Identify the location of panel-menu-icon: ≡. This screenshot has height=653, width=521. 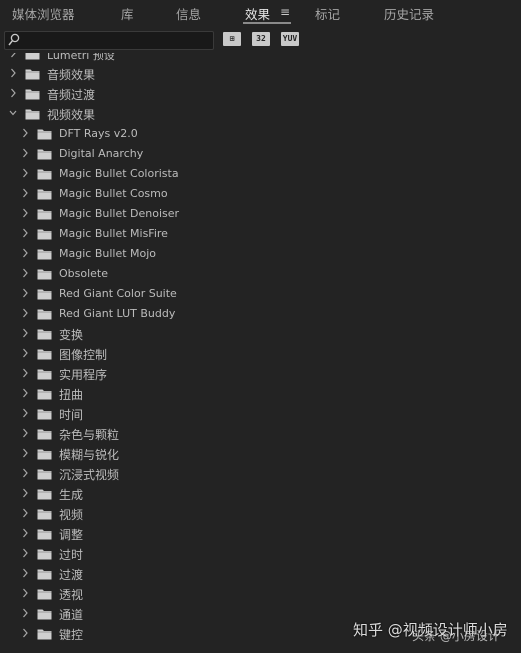
(285, 12).